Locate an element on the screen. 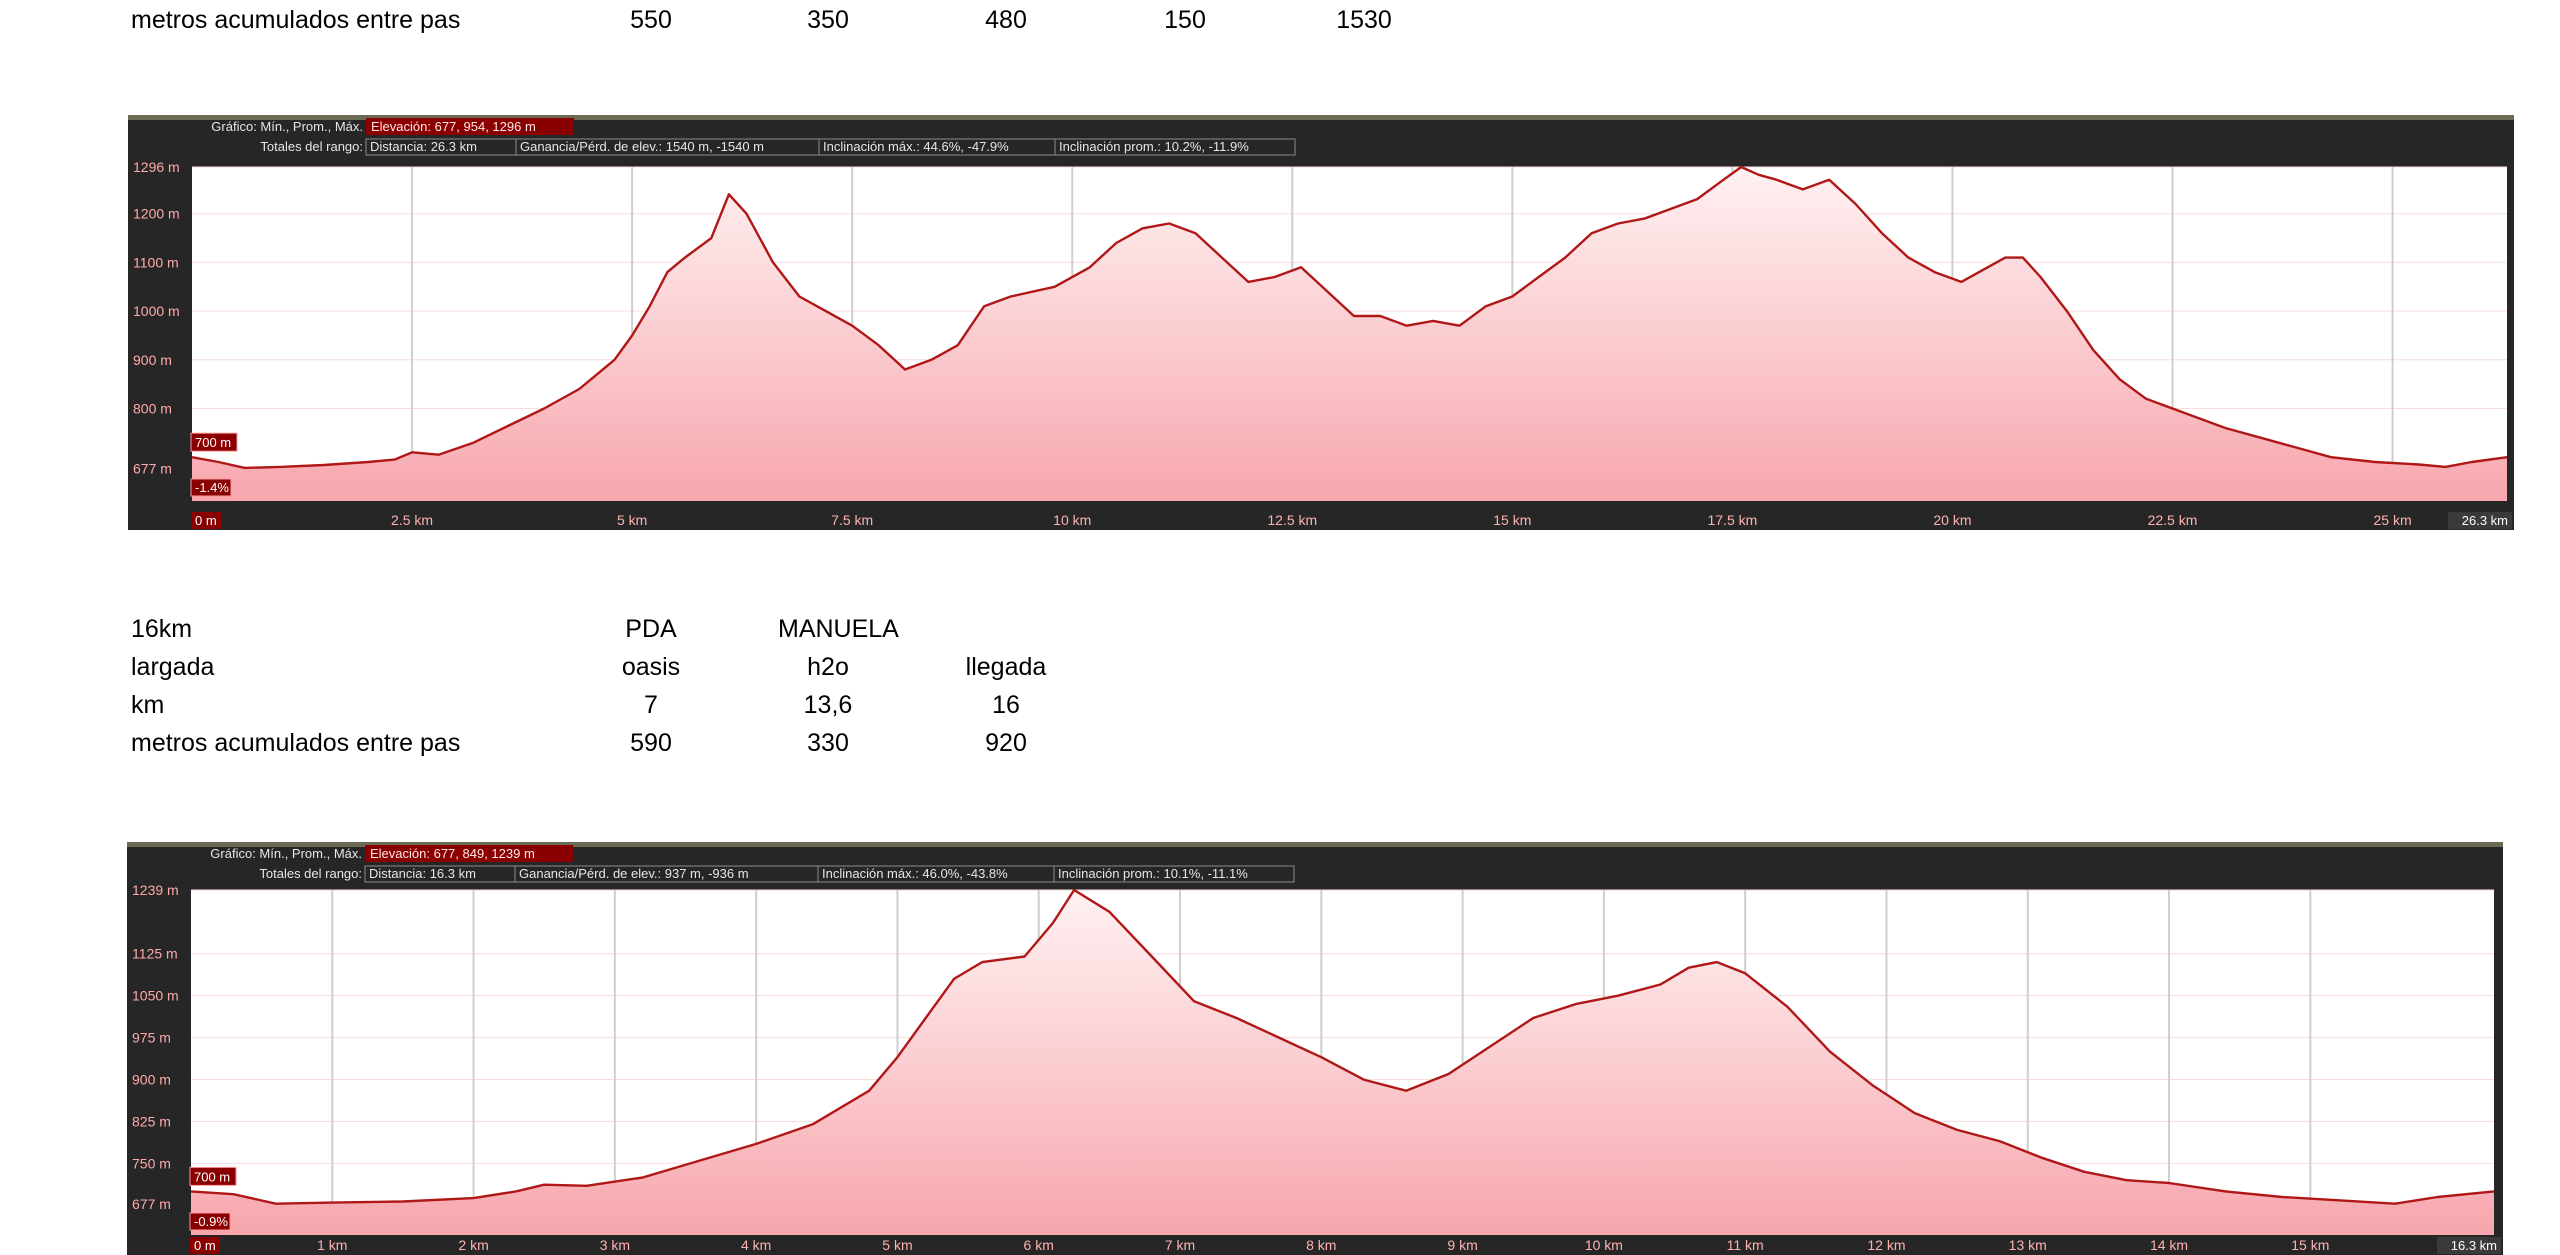 This screenshot has height=1255, width=2560. x-end-label: 16.3 km is located at coordinates (2474, 1245).